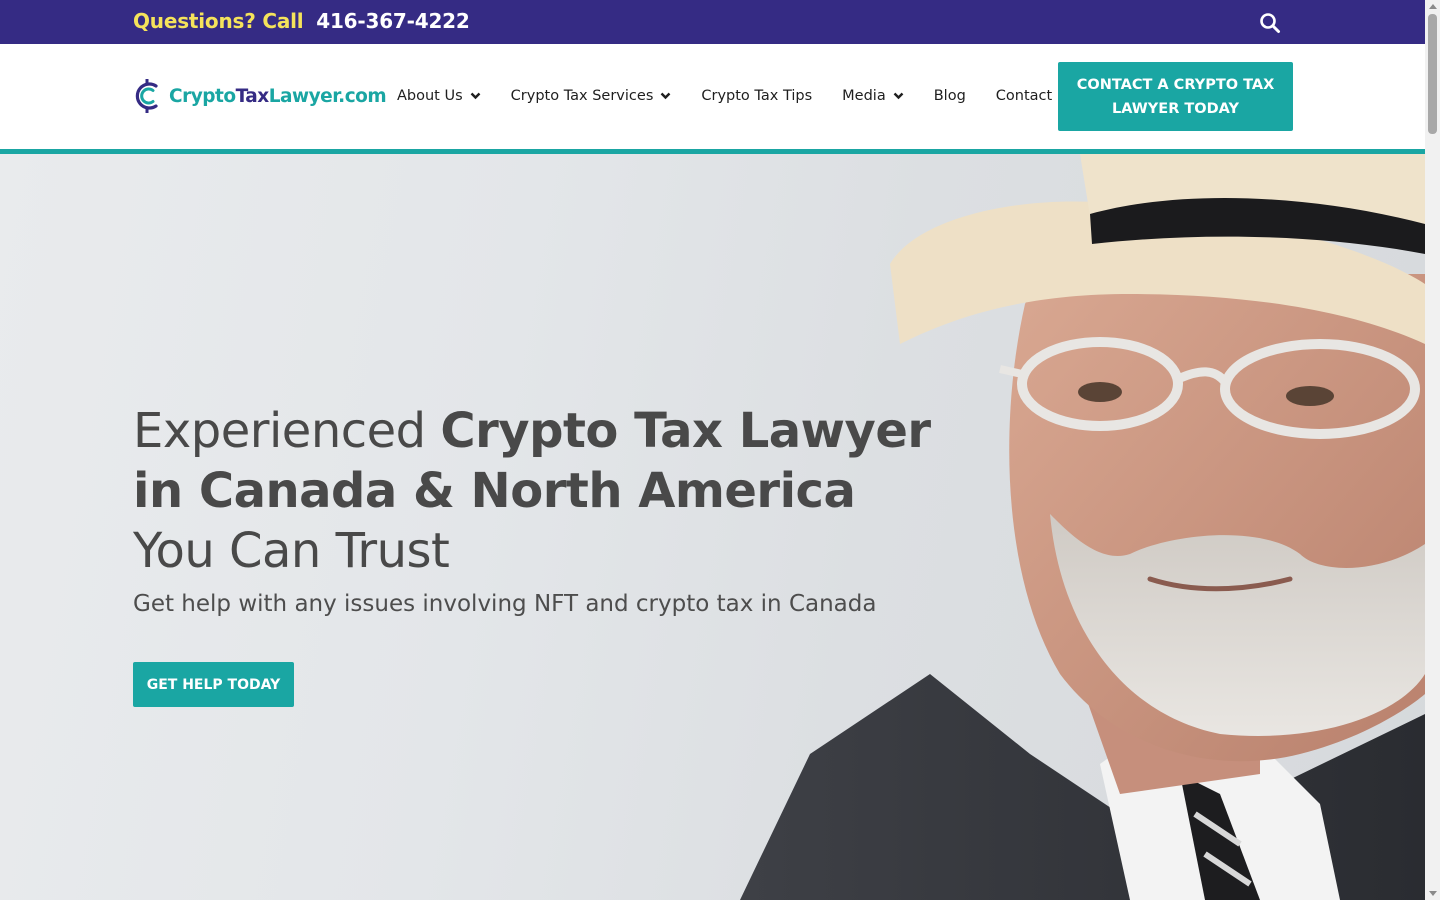 The image size is (1440, 900). Describe the element at coordinates (430, 96) in the screenshot. I see `nav-about-us-label: About Us` at that location.